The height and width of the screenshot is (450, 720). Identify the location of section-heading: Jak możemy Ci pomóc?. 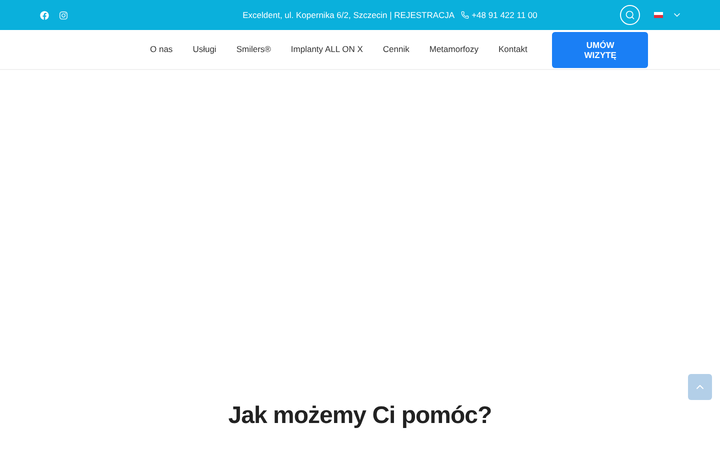
(360, 416).